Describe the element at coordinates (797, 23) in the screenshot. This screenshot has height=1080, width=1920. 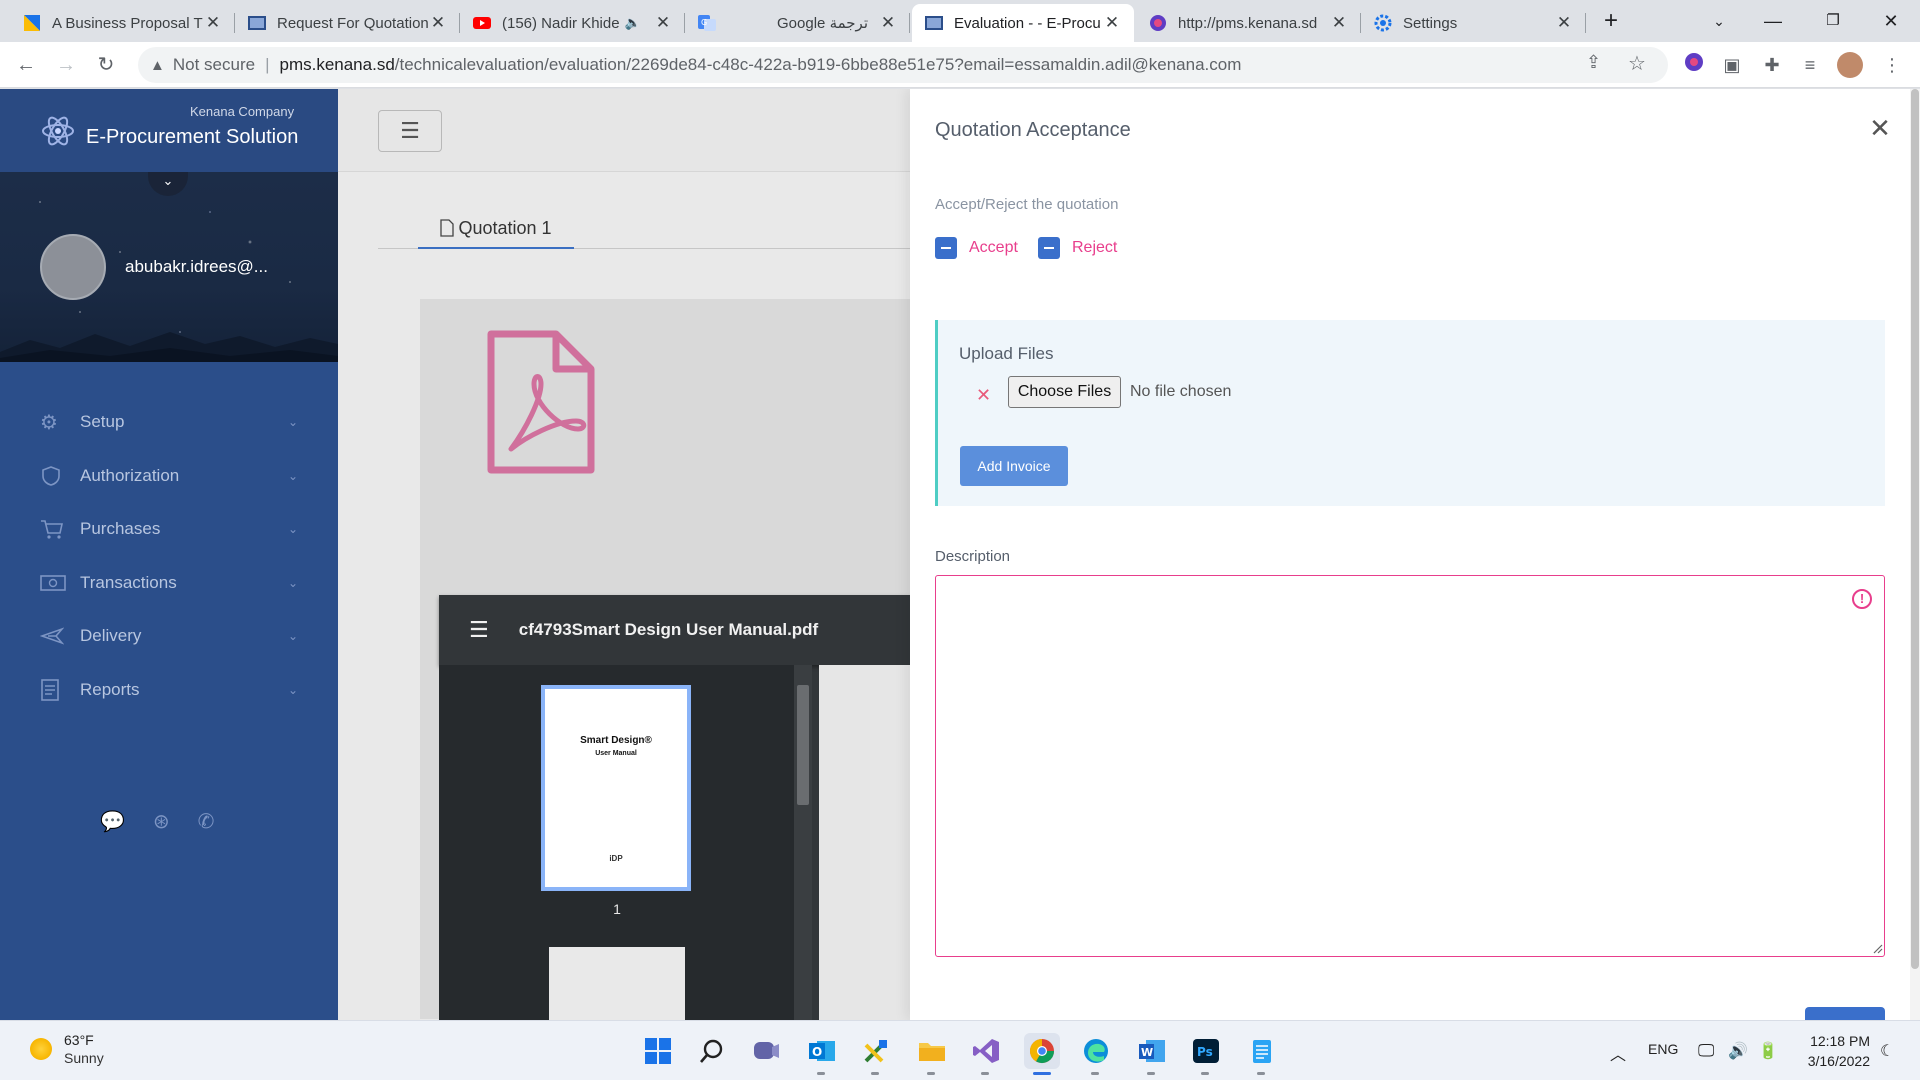
I see `browser-tab: G Google ترجمة ✕` at that location.